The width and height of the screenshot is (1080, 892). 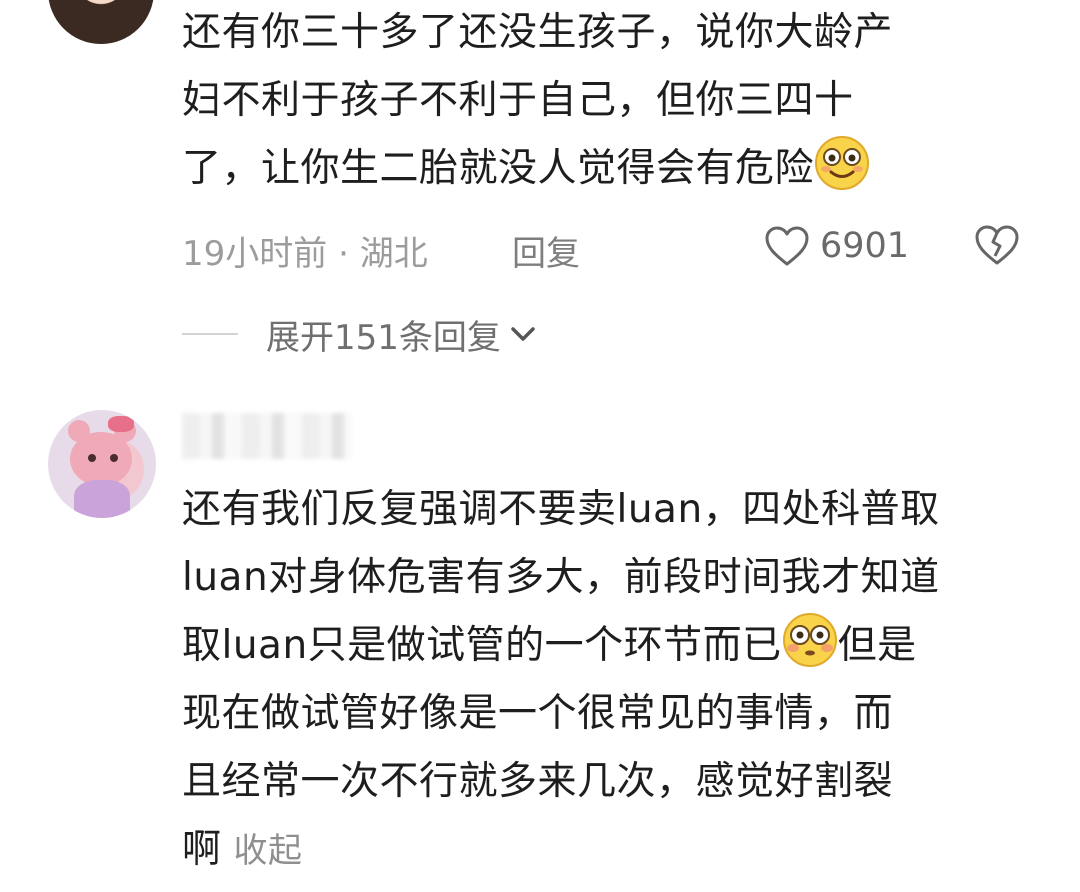 I want to click on broken-heart-icon, so click(x=997, y=245).